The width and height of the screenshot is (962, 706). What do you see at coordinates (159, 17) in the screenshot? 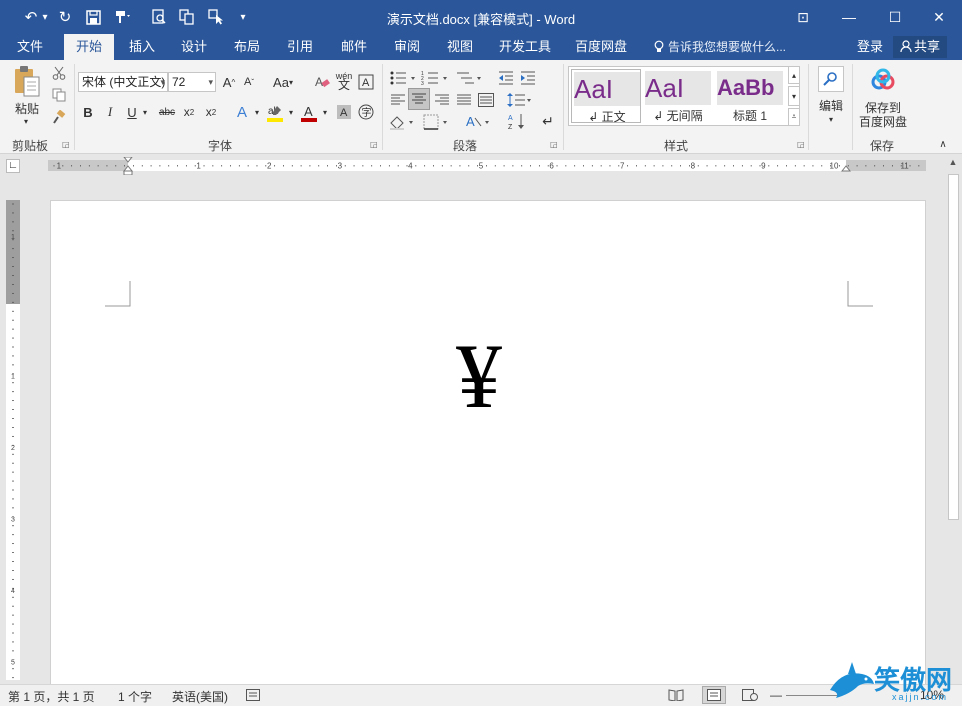
I see `print-preview-icon` at bounding box center [159, 17].